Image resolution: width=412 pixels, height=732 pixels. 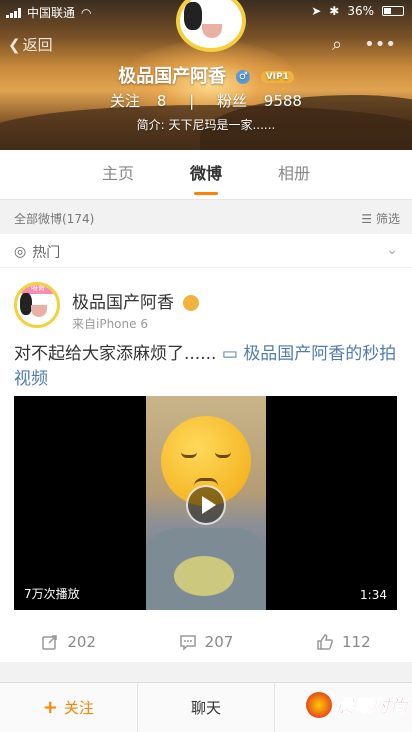 I want to click on profile-stats: 关注 8 | 粉丝 9588, so click(x=206, y=100).